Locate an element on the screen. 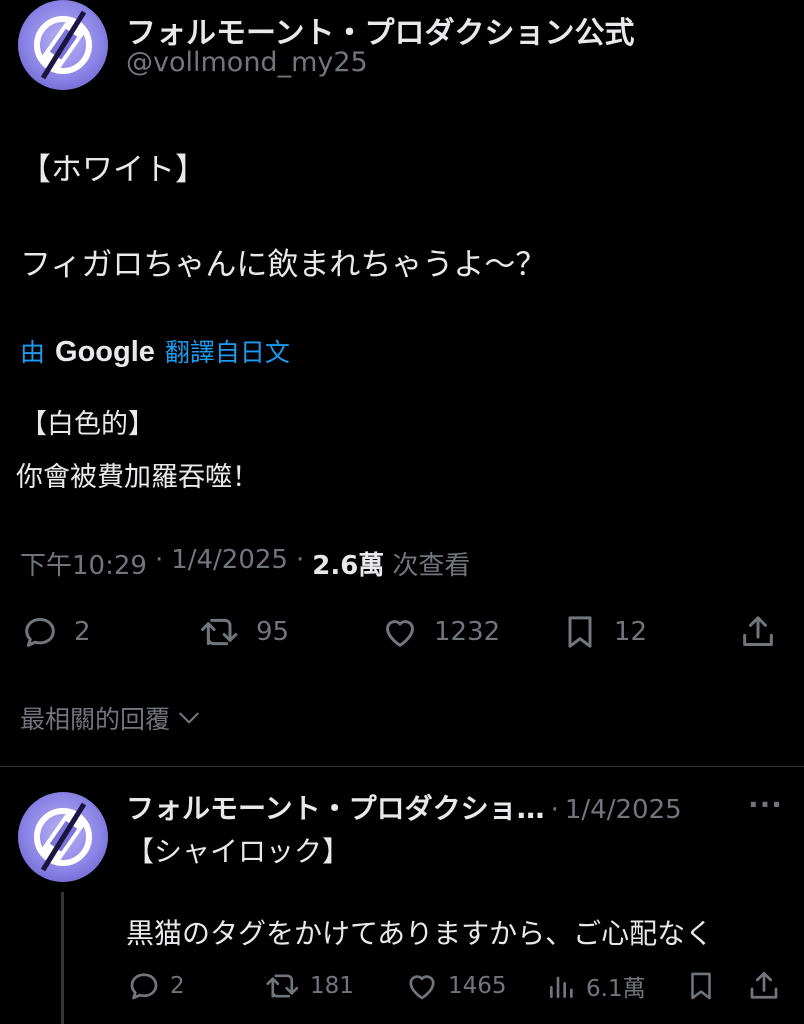 The height and width of the screenshot is (1024, 804). reply-header: フォルモーント・プロダクショ… · 1/4/2025 is located at coordinates (404, 807).